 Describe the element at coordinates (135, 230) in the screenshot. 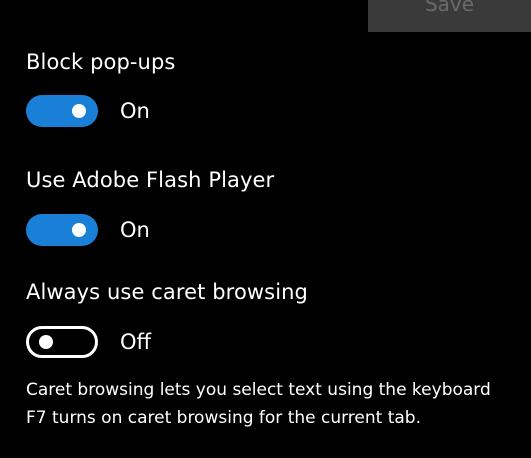

I see `flash-player-state: On` at that location.